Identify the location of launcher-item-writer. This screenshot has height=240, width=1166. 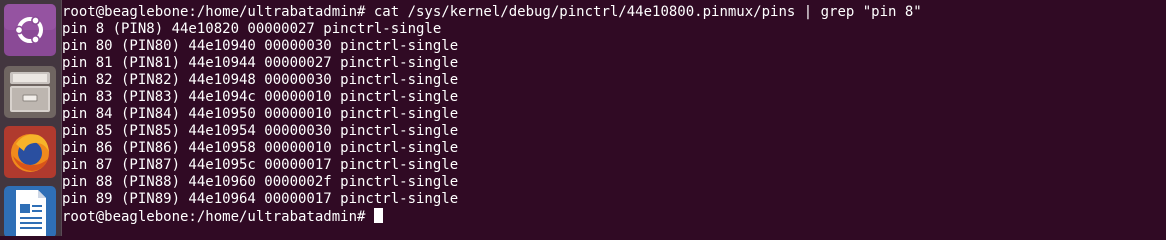
(30, 211).